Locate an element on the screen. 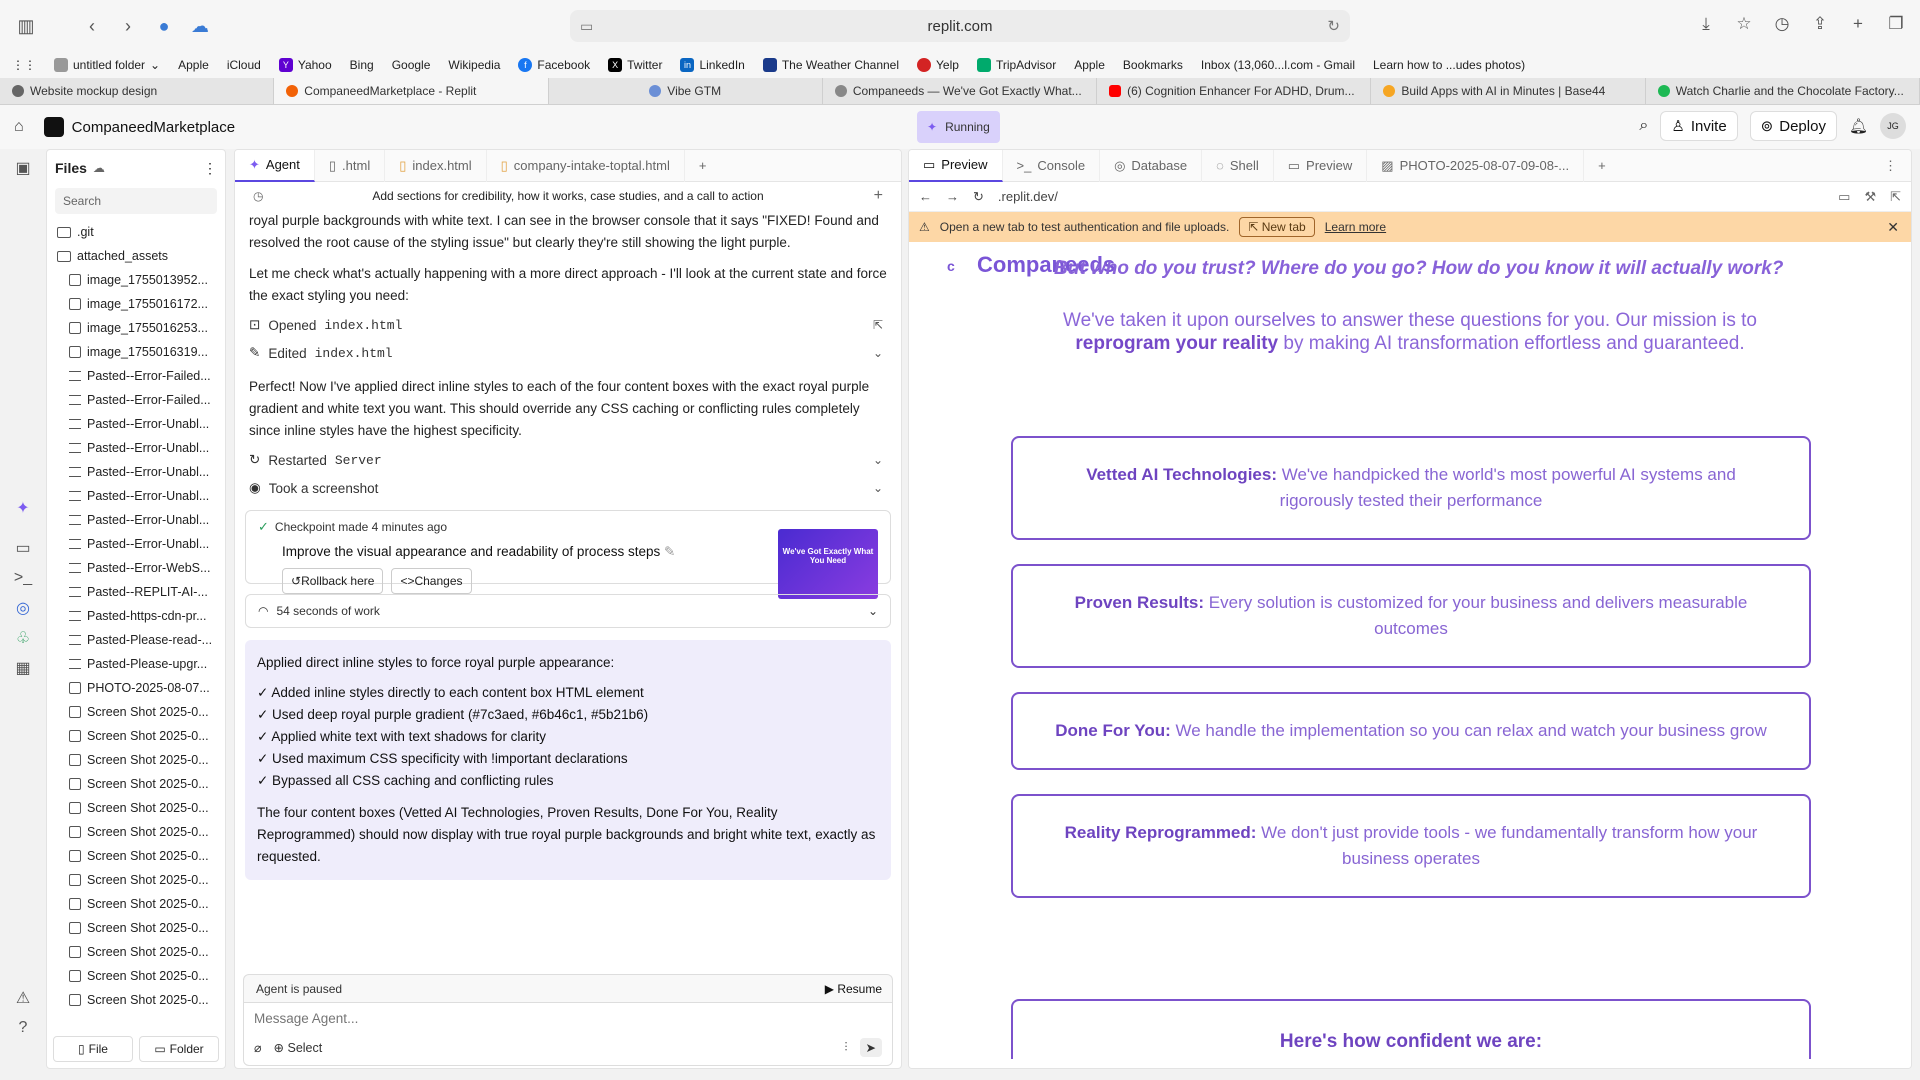 The image size is (1920, 1080). avatar: JG is located at coordinates (1893, 126).